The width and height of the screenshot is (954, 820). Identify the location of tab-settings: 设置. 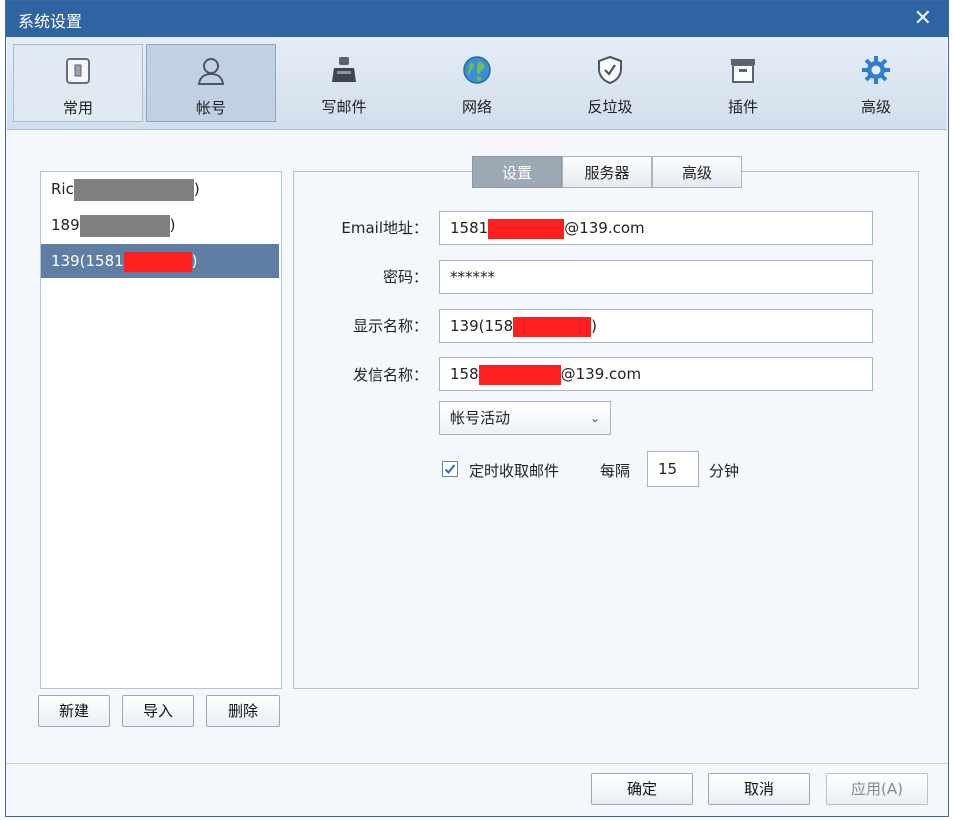
(517, 172).